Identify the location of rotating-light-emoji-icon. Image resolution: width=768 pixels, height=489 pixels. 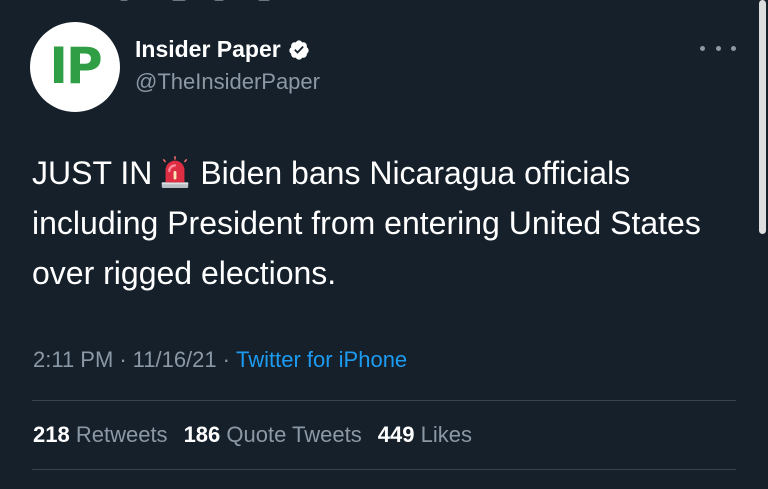
(175, 172).